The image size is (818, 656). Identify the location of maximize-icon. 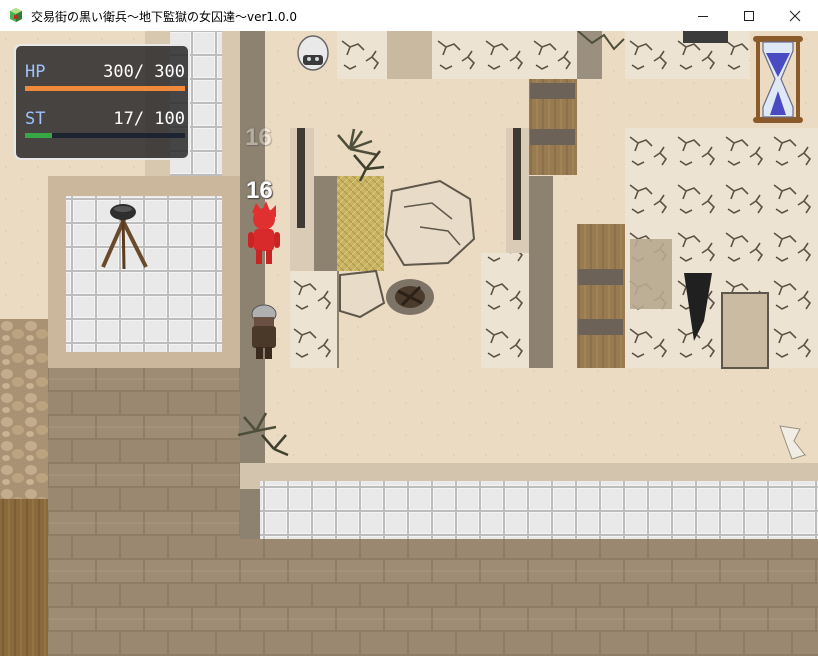
(749, 15).